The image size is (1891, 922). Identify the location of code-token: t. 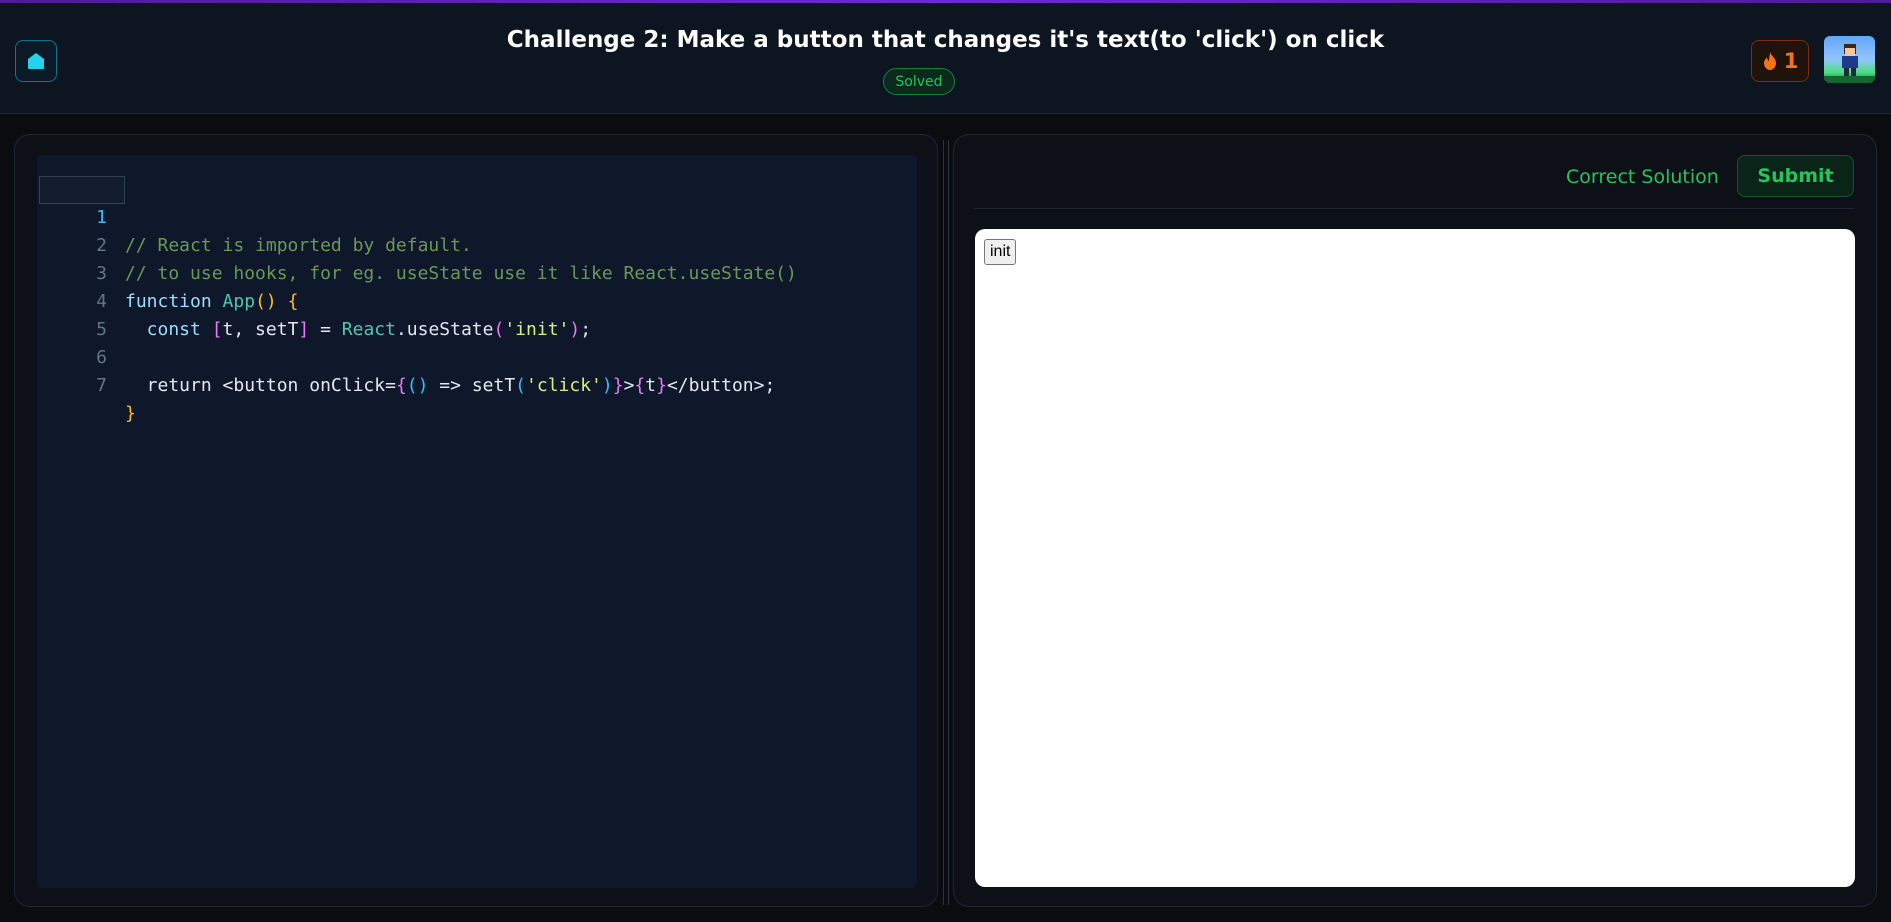
(651, 385).